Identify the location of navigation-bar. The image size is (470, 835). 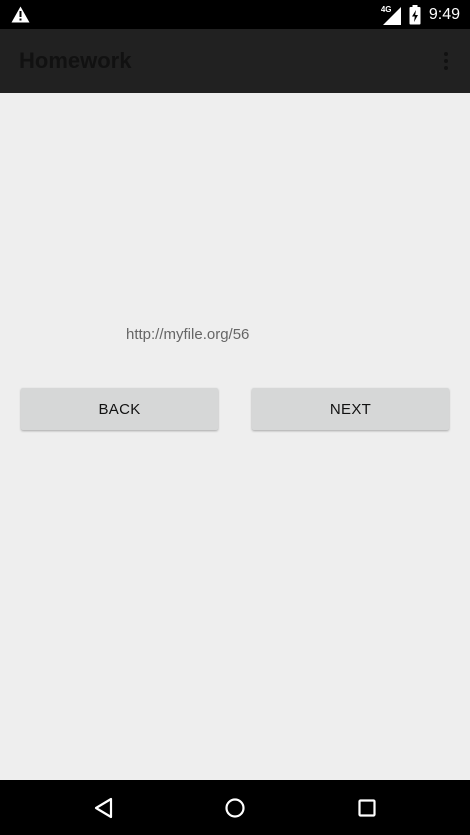
(235, 807).